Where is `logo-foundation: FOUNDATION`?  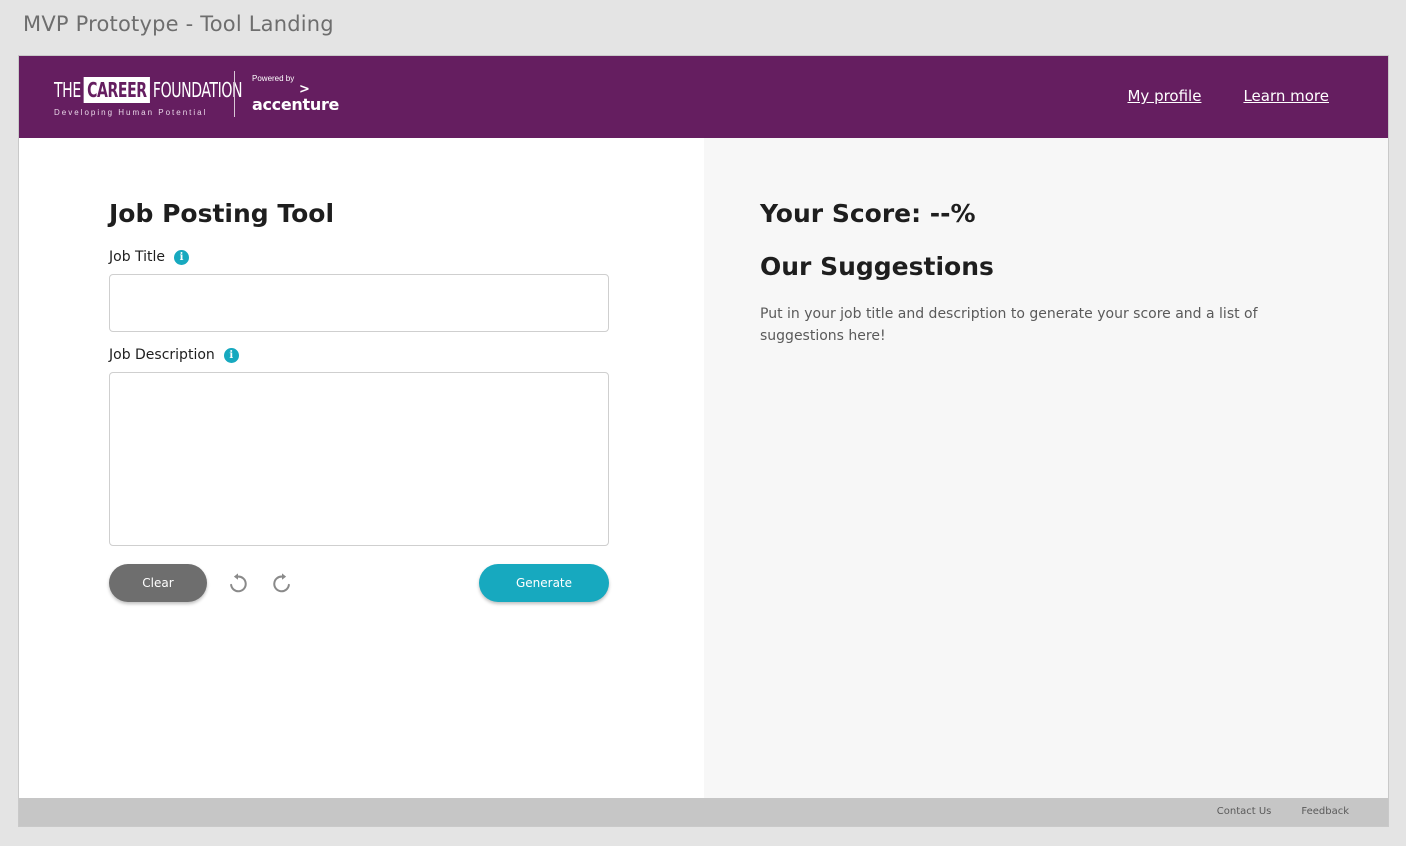 logo-foundation: FOUNDATION is located at coordinates (197, 90).